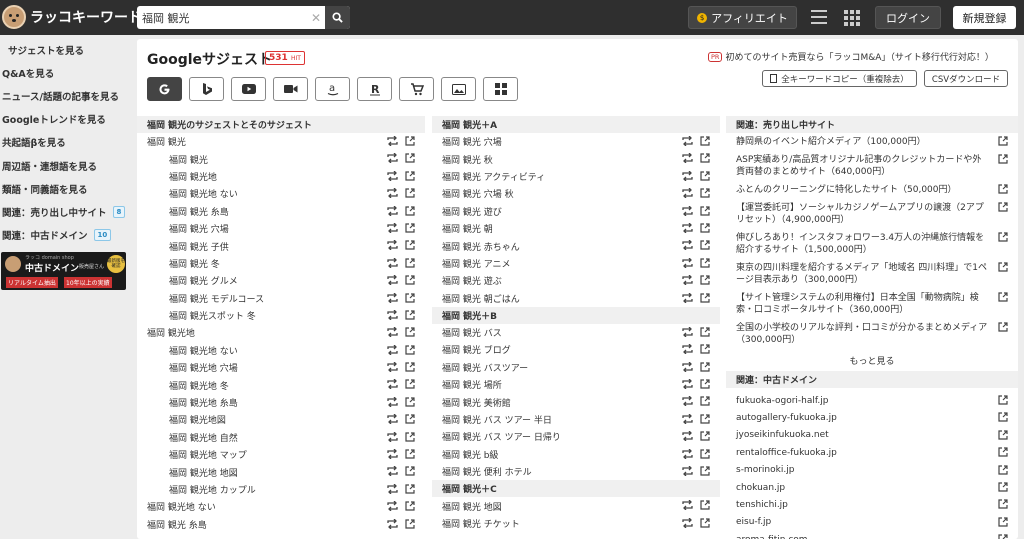 The height and width of the screenshot is (539, 1024). What do you see at coordinates (872, 435) in the screenshot?
I see `domain-row: jyoseikinfukuoka.net` at bounding box center [872, 435].